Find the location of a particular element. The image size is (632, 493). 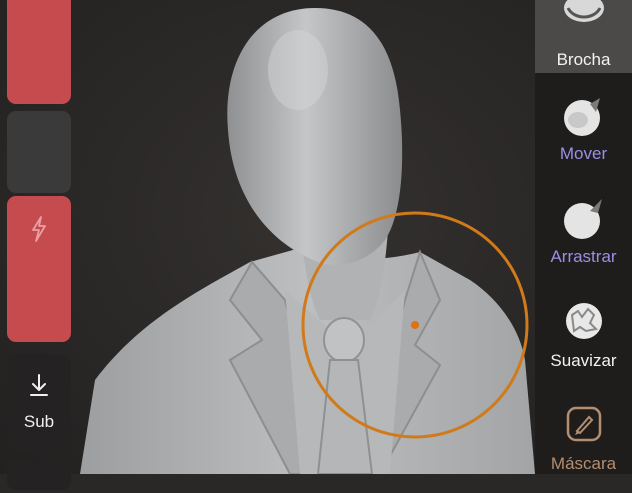

tool-suavizar: Suavizar is located at coordinates (583, 338).